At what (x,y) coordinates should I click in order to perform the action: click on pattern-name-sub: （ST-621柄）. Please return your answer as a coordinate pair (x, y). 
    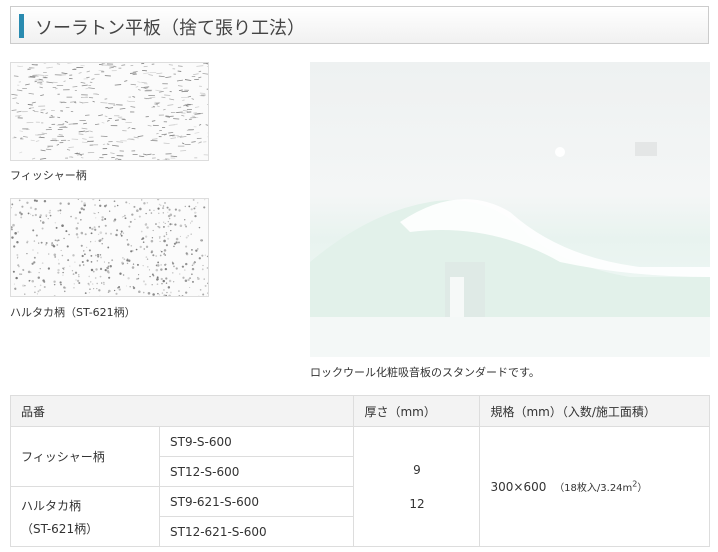
    Looking at the image, I should click on (60, 528).